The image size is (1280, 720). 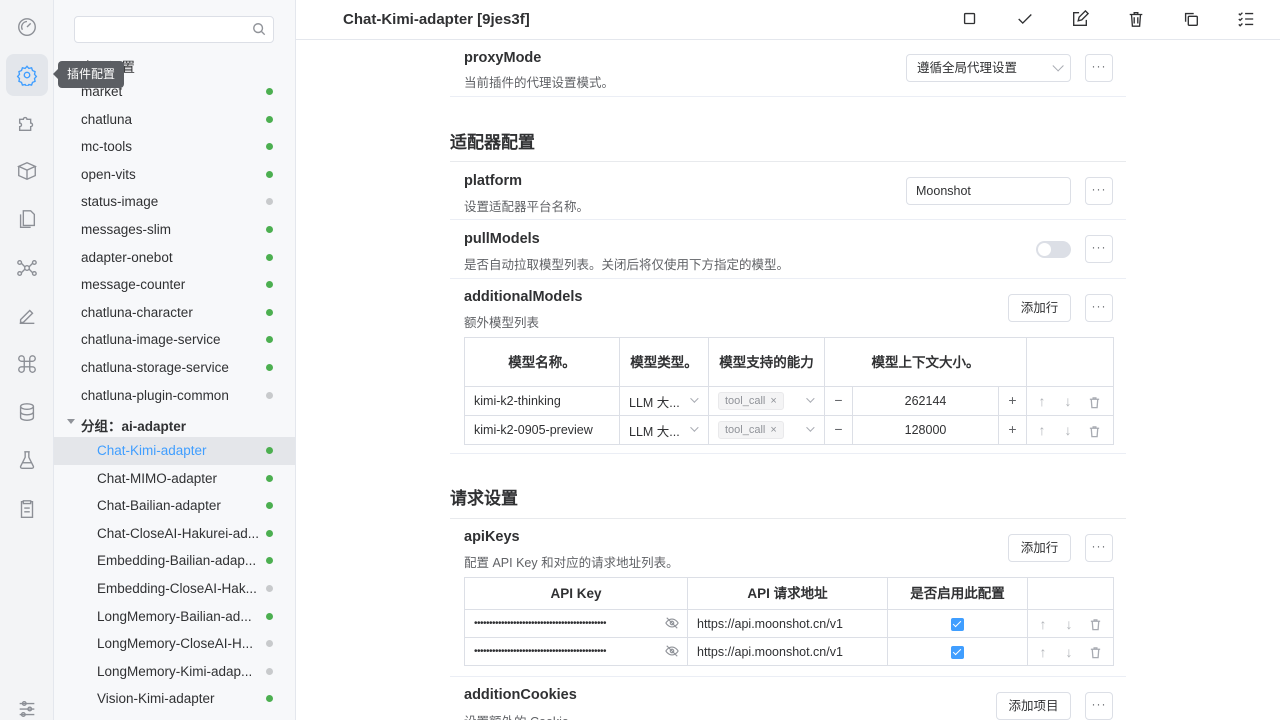 What do you see at coordinates (27, 27) in the screenshot?
I see `dashboard-icon` at bounding box center [27, 27].